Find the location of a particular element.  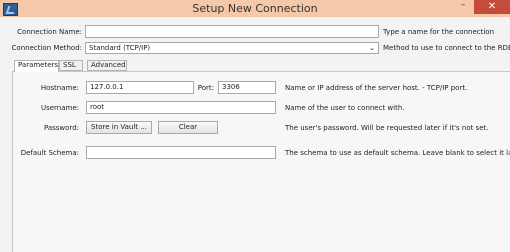

tab-ssl: SSL is located at coordinates (71, 65).